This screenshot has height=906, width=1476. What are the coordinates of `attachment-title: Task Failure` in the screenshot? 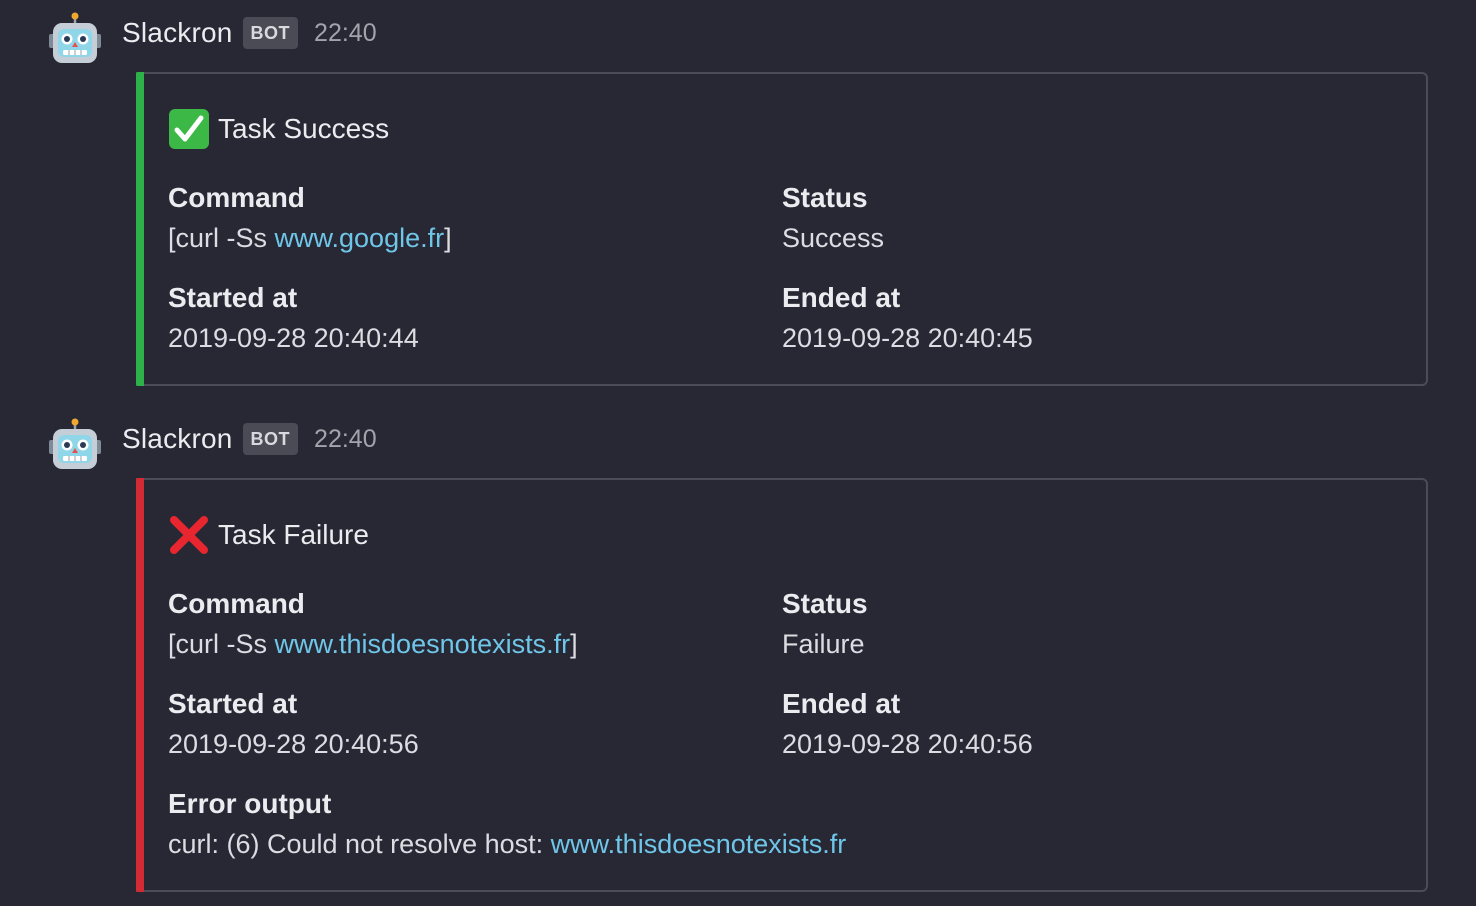 It's located at (268, 535).